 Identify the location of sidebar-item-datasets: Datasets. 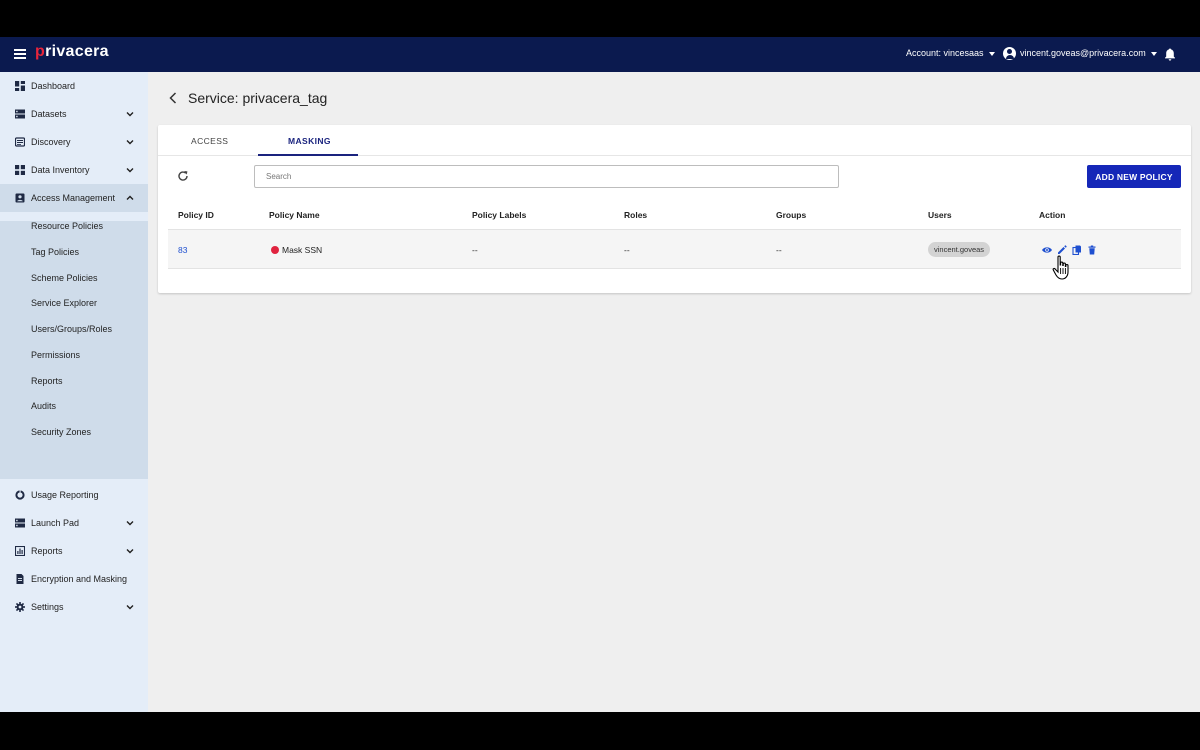
(74, 114).